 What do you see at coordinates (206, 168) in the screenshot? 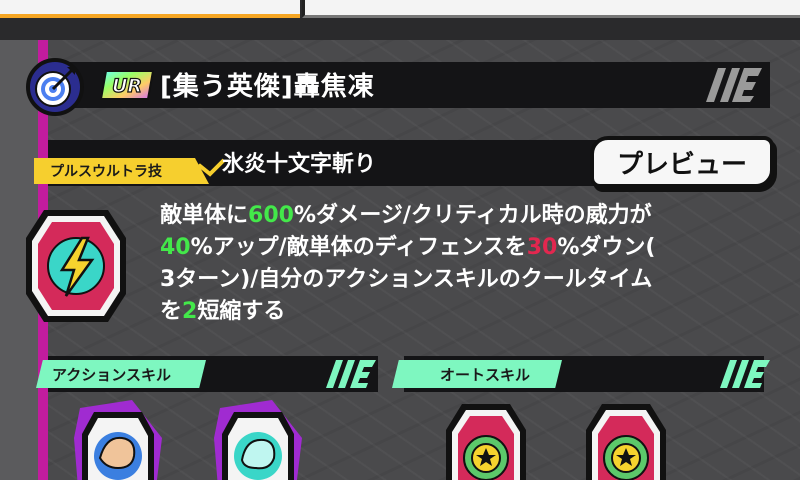
I see `chevron-right-icon` at bounding box center [206, 168].